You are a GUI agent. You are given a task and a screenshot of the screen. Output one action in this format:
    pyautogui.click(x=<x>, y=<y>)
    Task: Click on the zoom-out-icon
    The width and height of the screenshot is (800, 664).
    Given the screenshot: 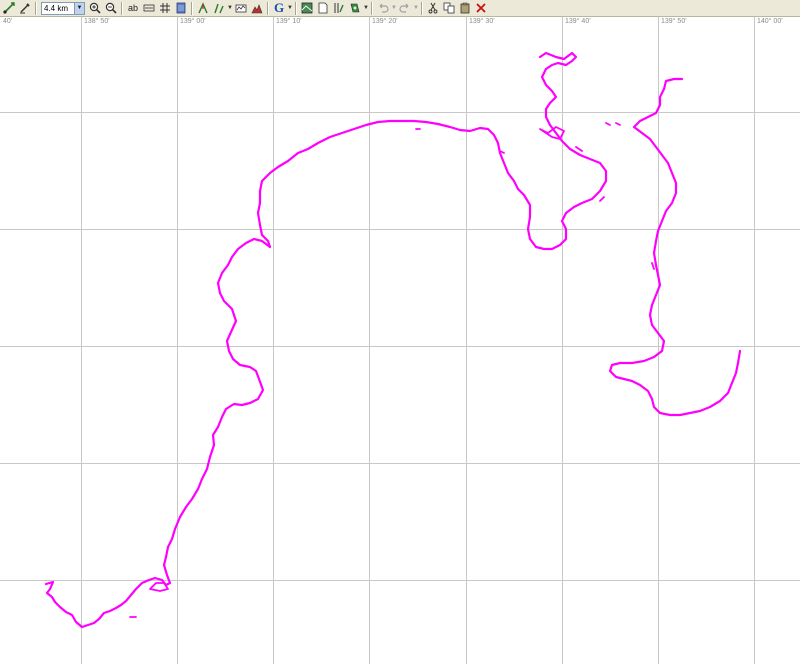 What is the action you would take?
    pyautogui.click(x=111, y=8)
    